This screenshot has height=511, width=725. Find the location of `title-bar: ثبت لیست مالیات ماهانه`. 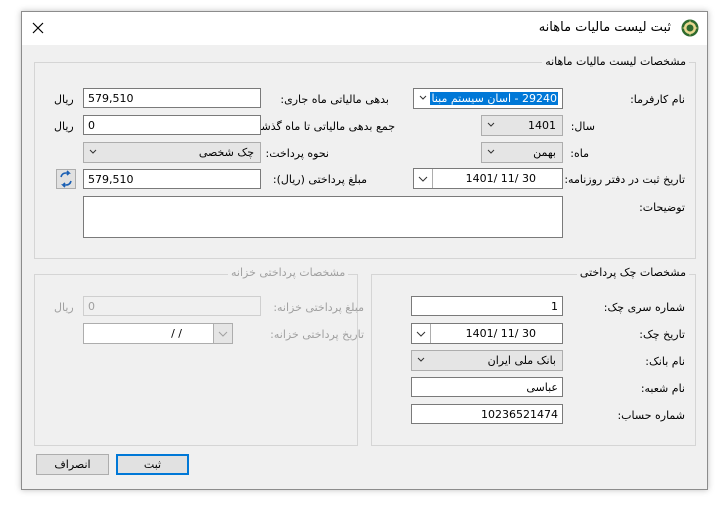

title-bar: ثبت لیست مالیات ماهانه is located at coordinates (364, 28).